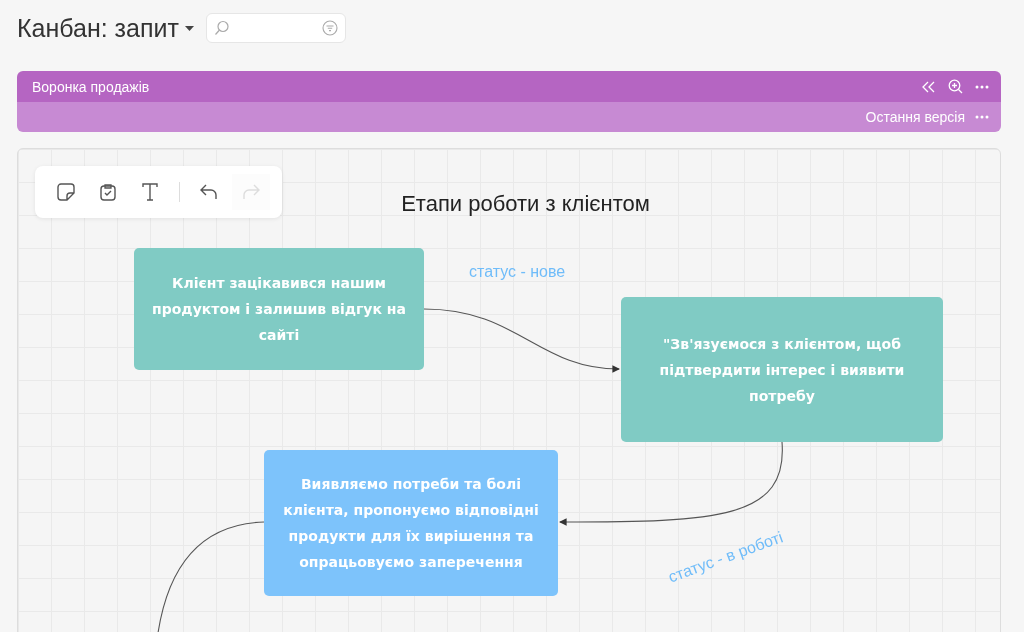 The image size is (1024, 632). What do you see at coordinates (275, 28) in the screenshot?
I see `search-field` at bounding box center [275, 28].